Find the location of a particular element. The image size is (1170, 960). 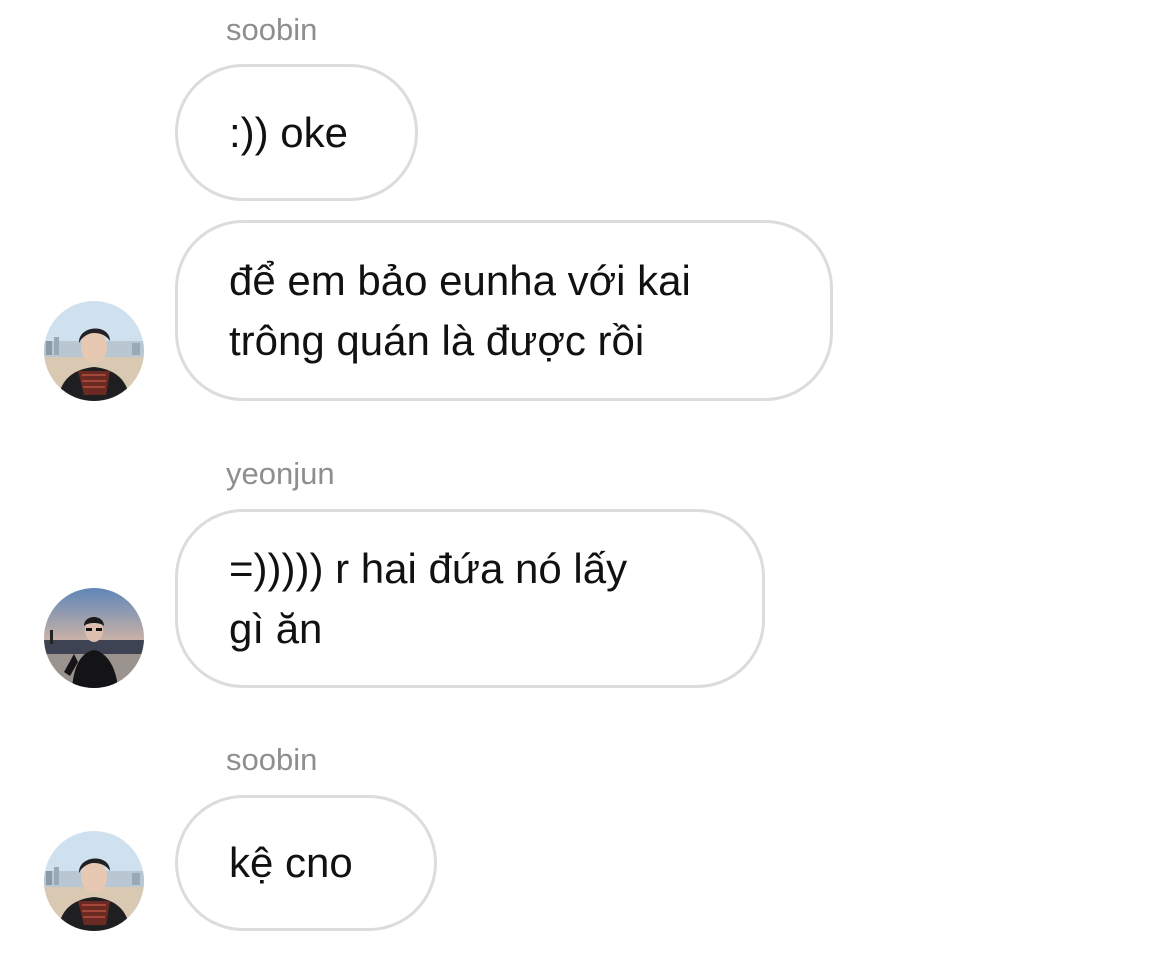

message-bubble: kệ cno is located at coordinates (306, 863).